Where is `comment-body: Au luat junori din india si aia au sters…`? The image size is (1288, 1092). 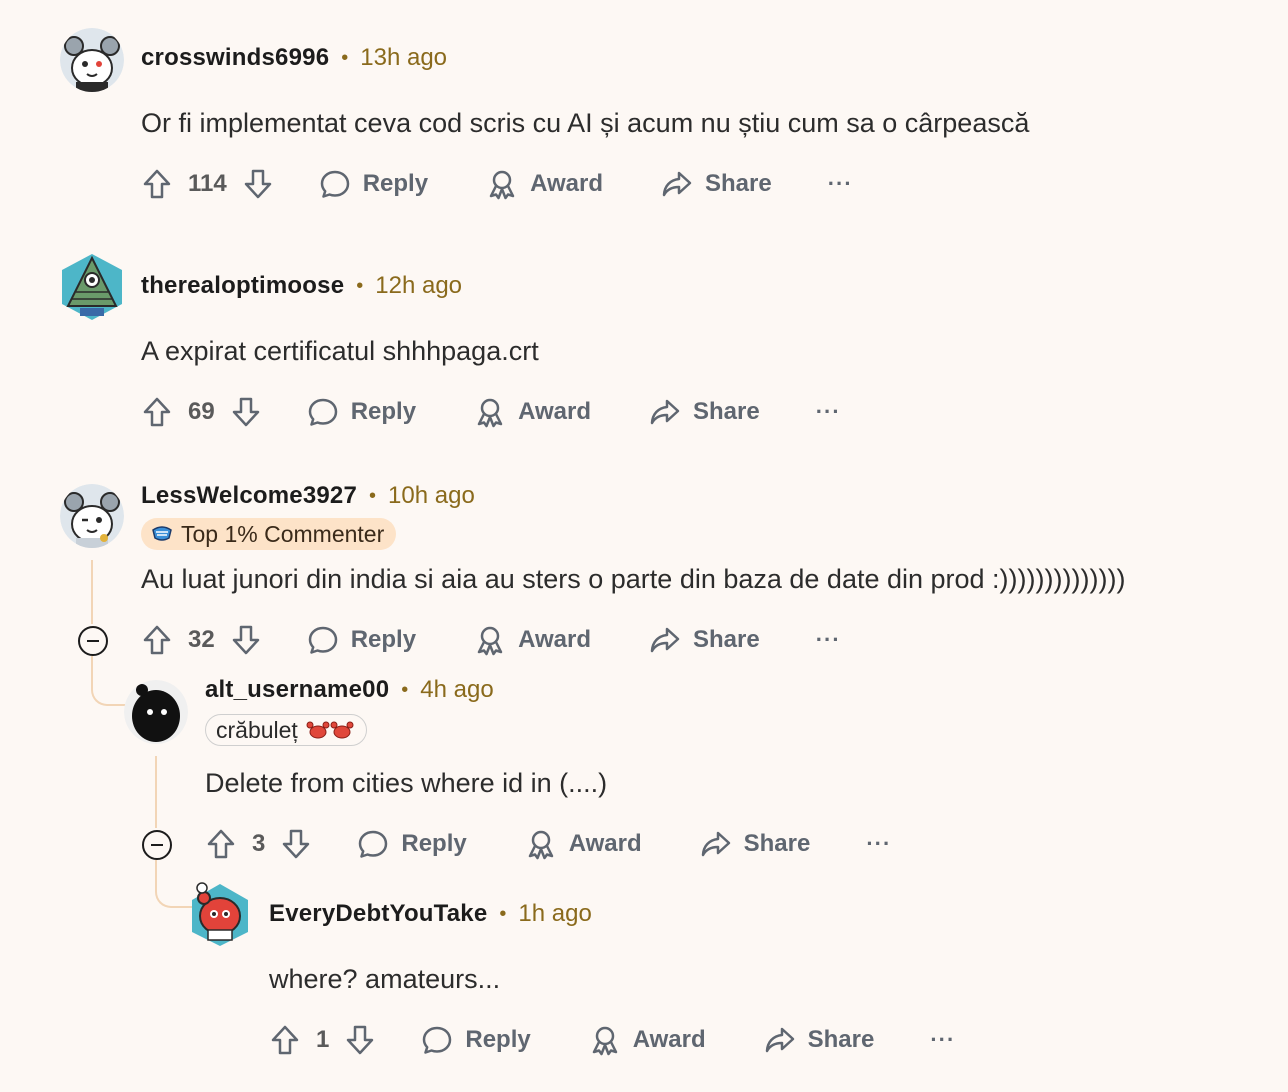
comment-body: Au luat junori din india si aia au sters… is located at coordinates (633, 579).